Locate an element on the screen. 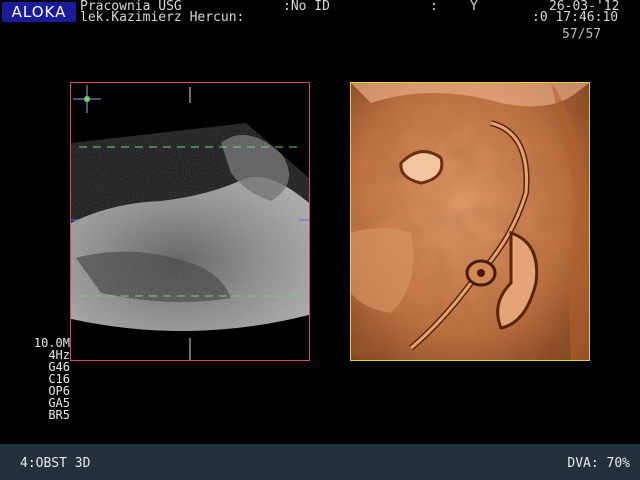 This screenshot has width=640, height=480. param-br: BR5 is located at coordinates (59, 415).